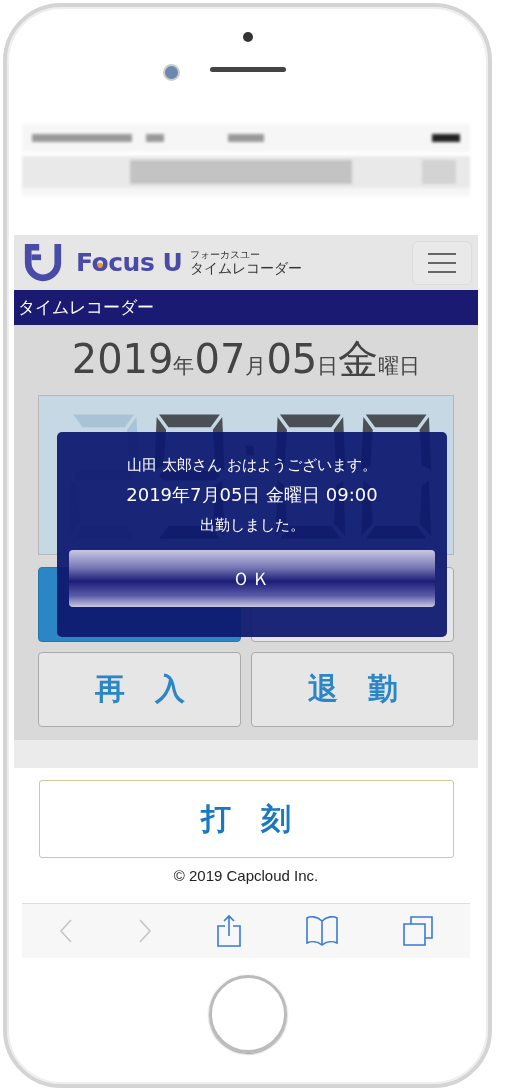  I want to click on brand-ruby: フォーカスユー, so click(226, 255).